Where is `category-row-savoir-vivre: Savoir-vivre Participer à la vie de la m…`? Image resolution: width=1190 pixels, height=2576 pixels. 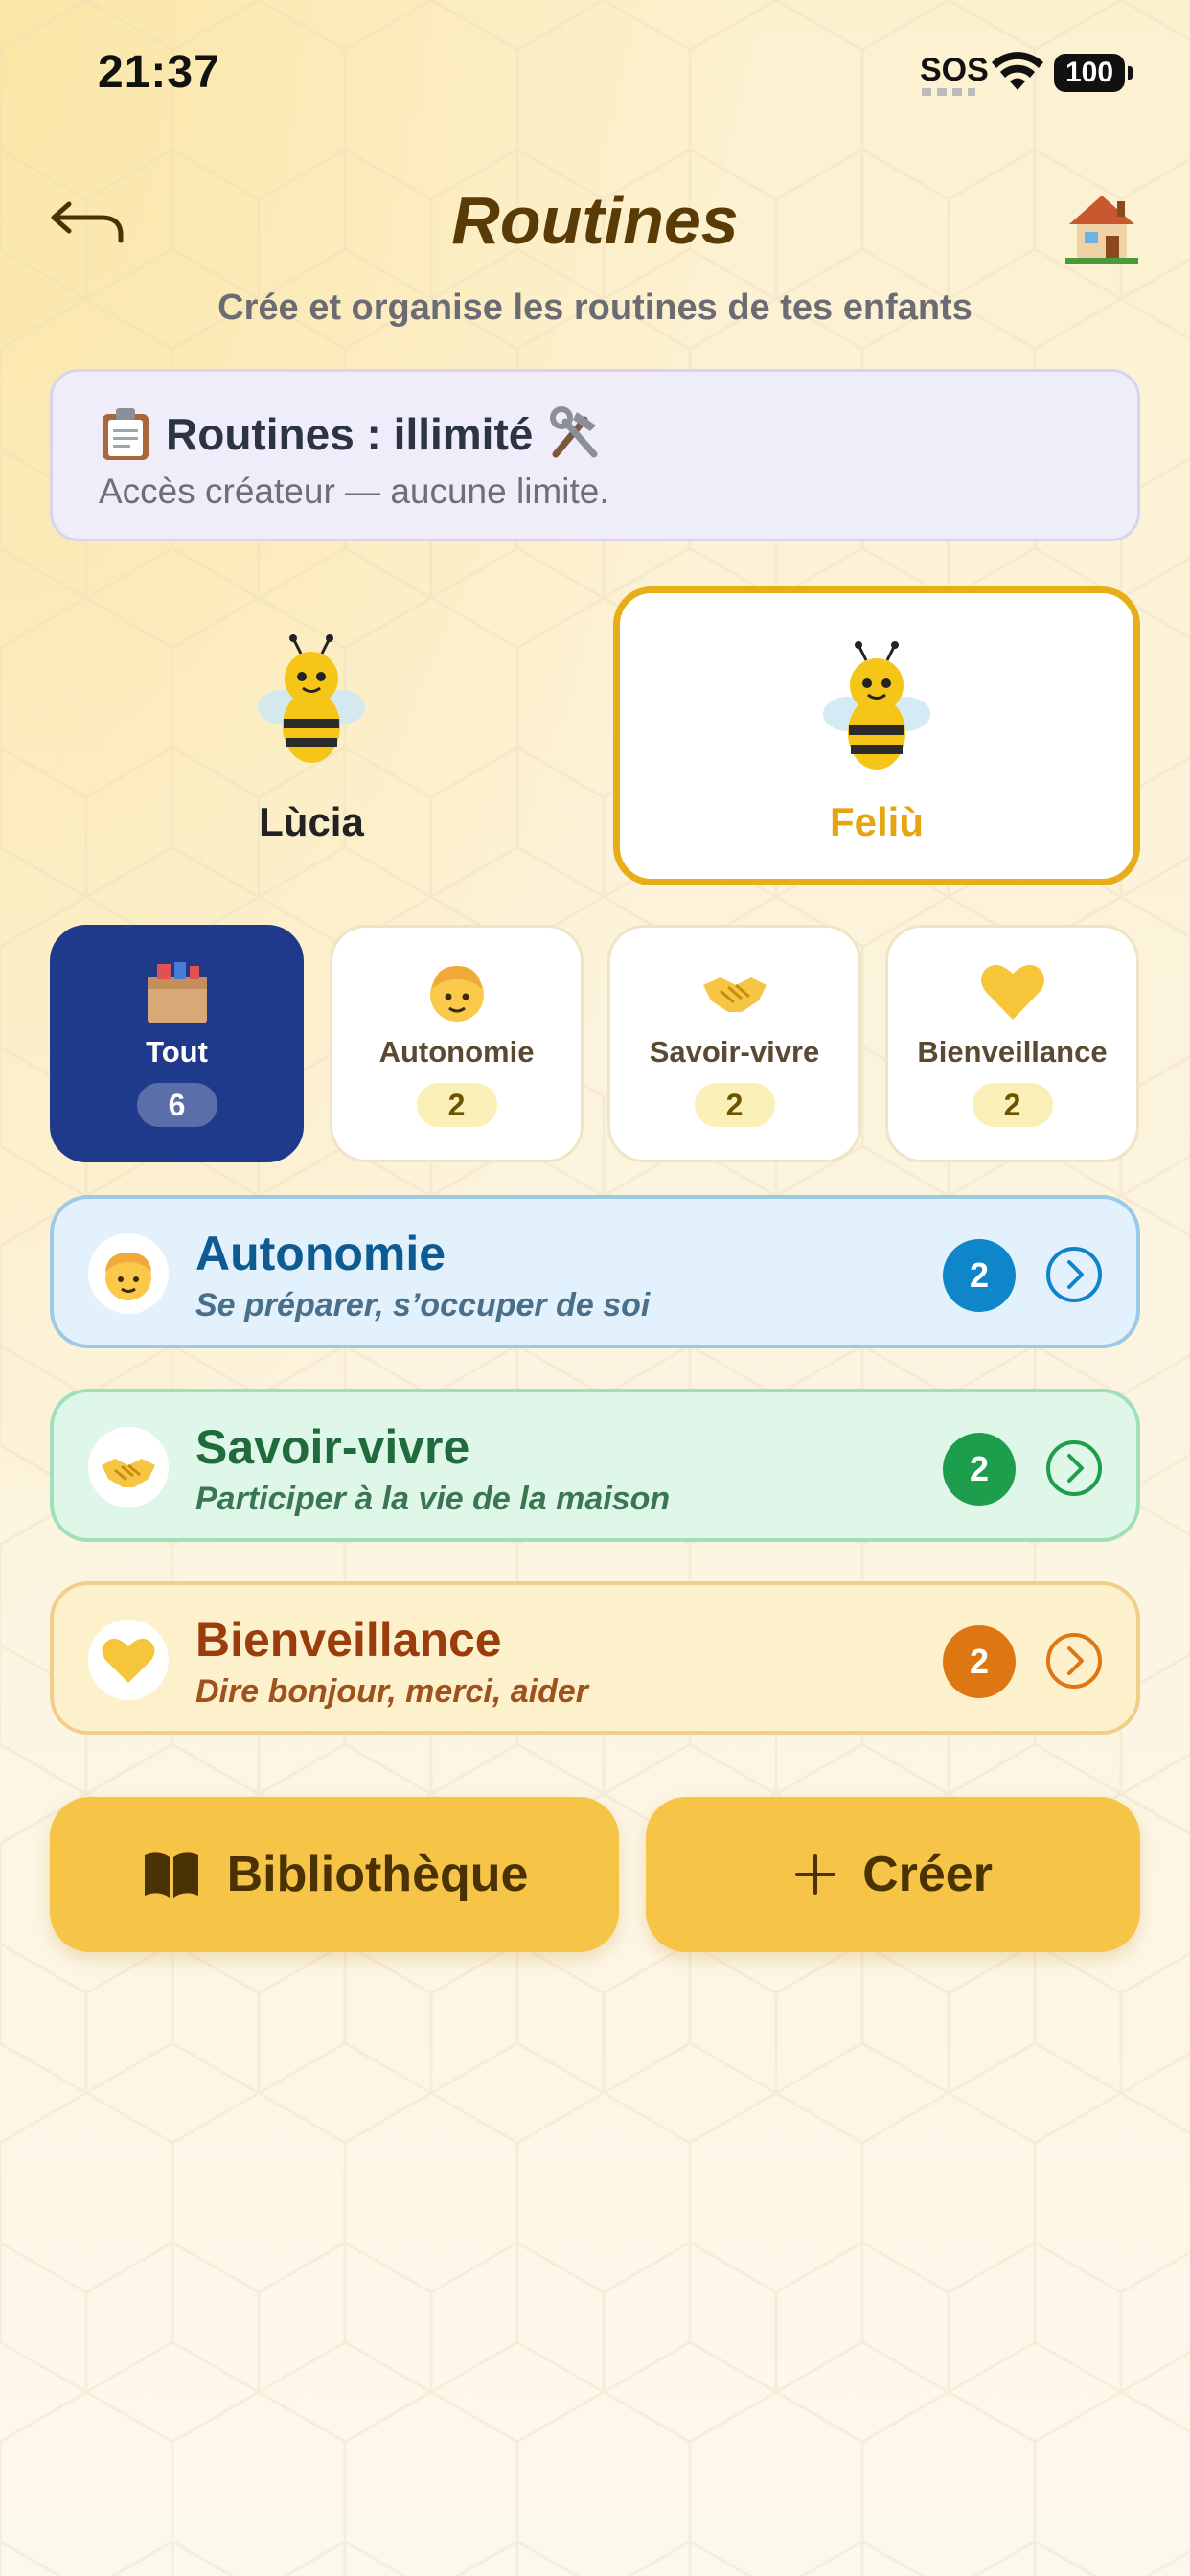 category-row-savoir-vivre: Savoir-vivre Participer à la vie de la m… is located at coordinates (595, 1465).